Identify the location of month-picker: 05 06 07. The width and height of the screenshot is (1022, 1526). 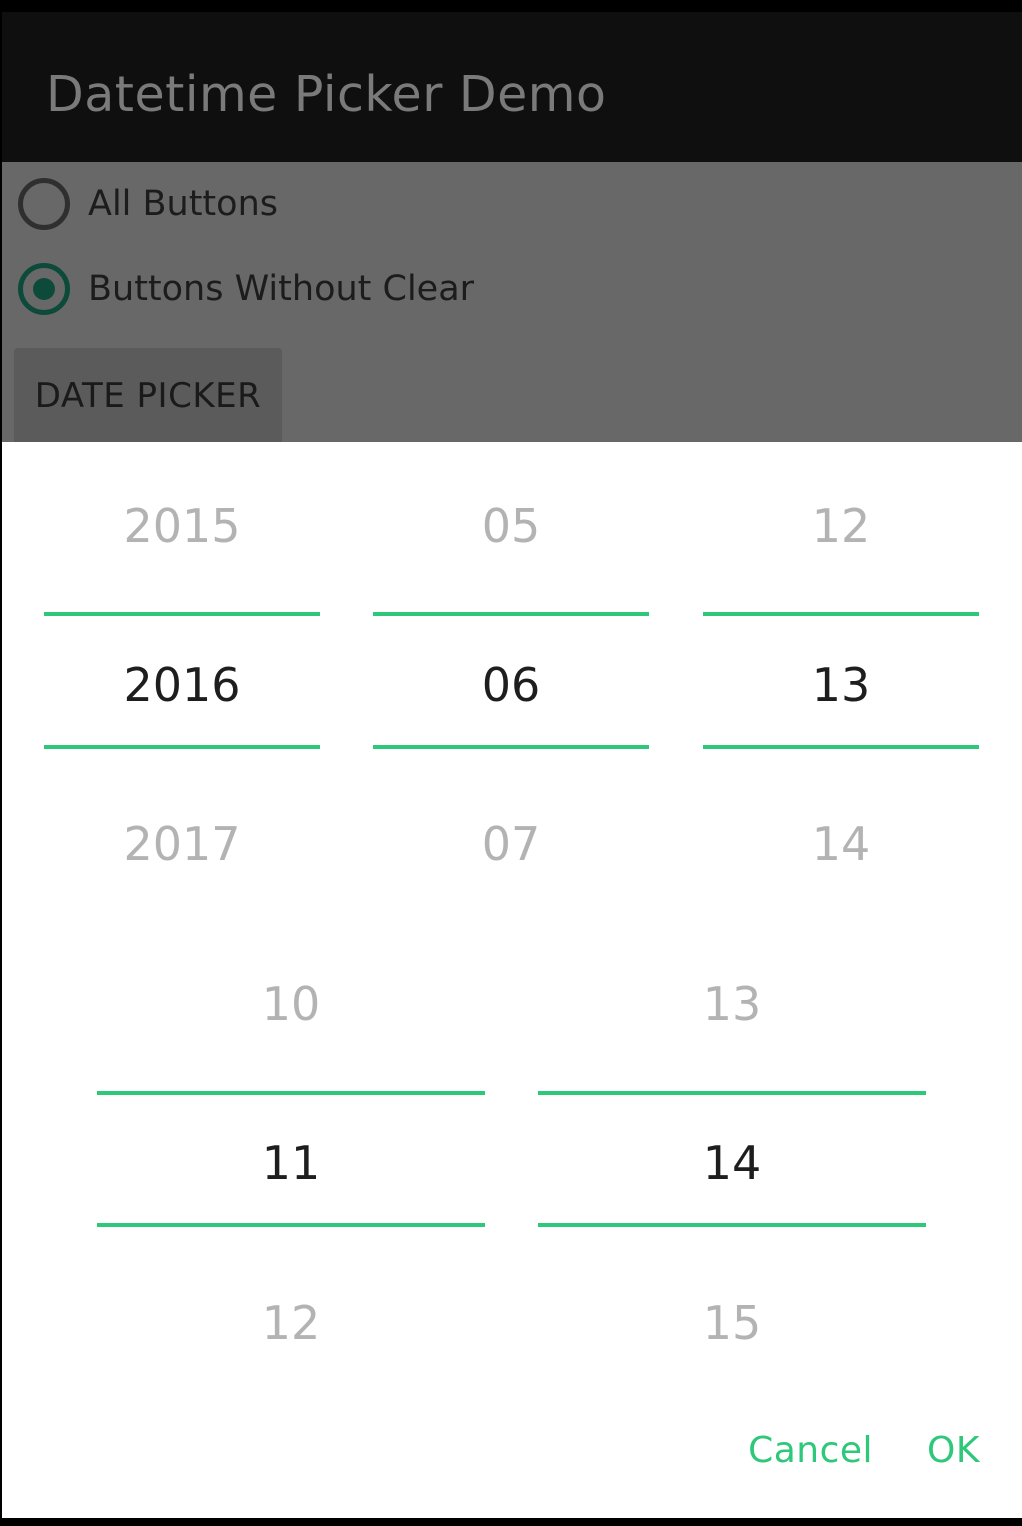
(511, 682).